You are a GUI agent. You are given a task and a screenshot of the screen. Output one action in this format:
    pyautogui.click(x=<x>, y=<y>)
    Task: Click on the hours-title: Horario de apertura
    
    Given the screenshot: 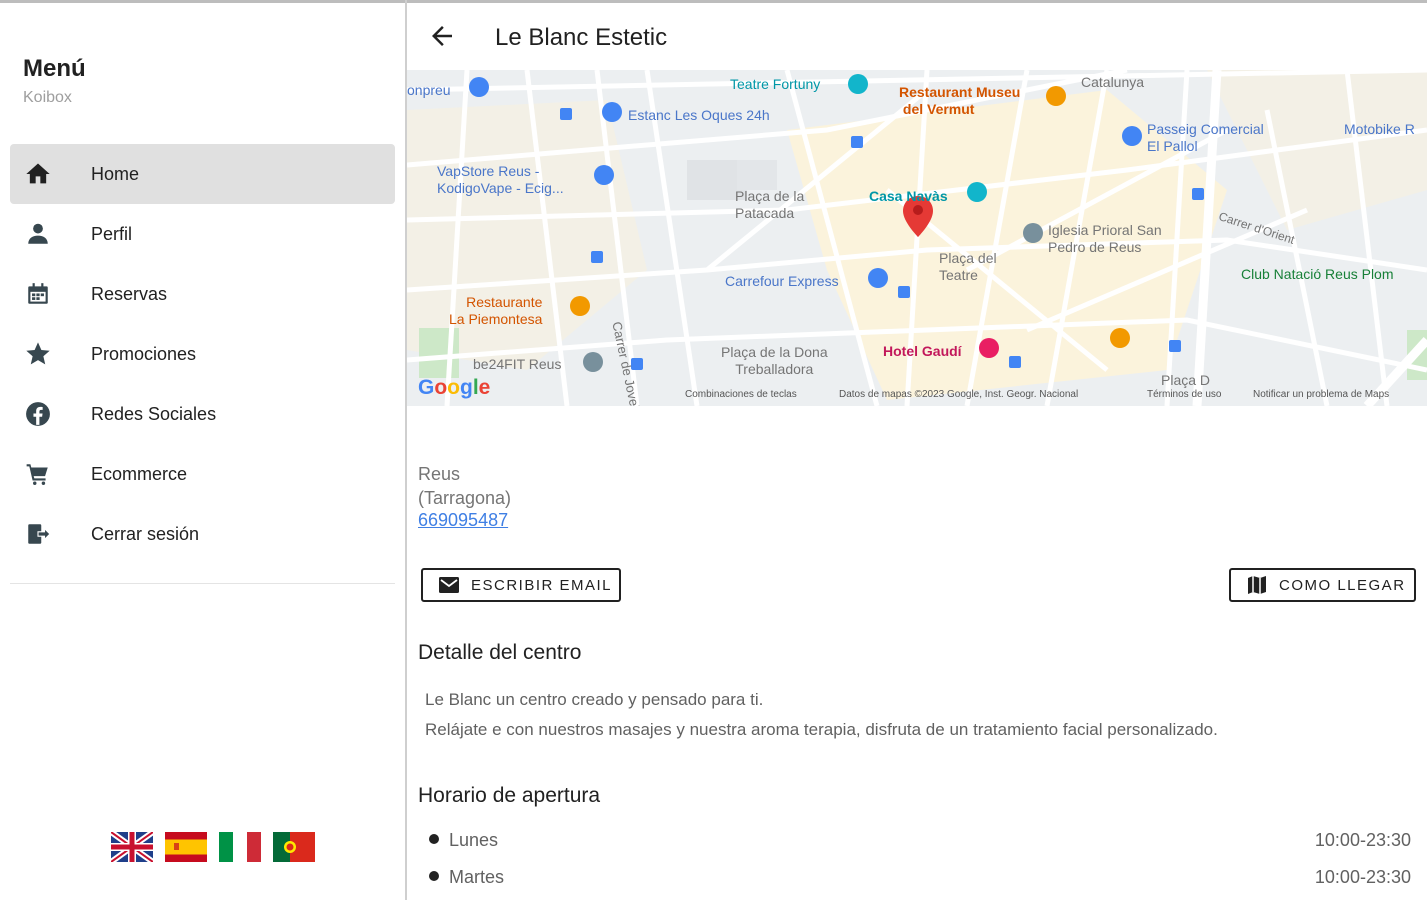 What is the action you would take?
    pyautogui.click(x=509, y=795)
    